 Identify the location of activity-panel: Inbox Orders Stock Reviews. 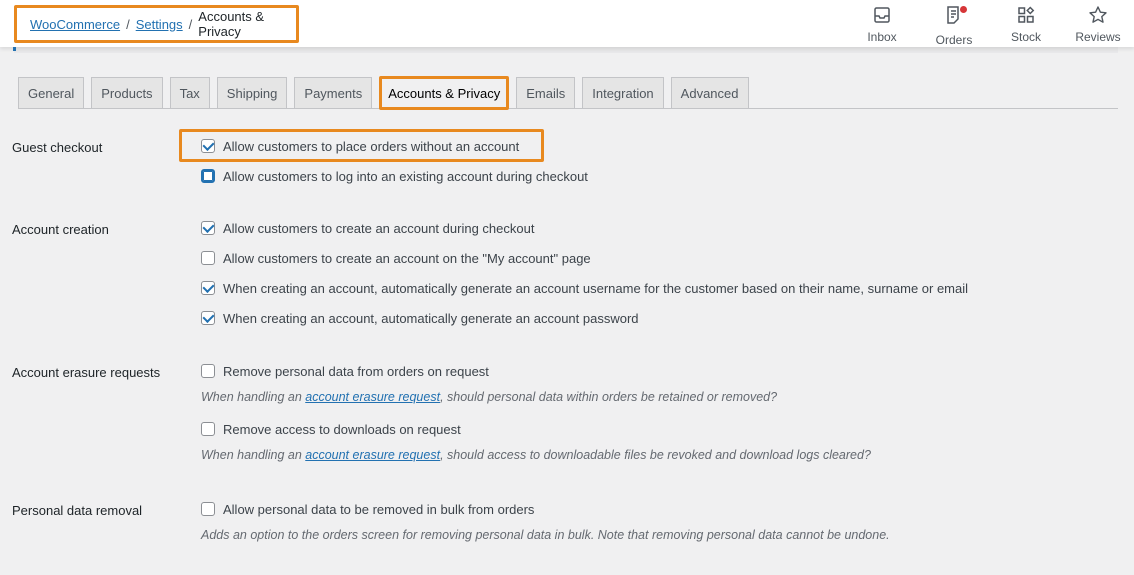
(990, 23).